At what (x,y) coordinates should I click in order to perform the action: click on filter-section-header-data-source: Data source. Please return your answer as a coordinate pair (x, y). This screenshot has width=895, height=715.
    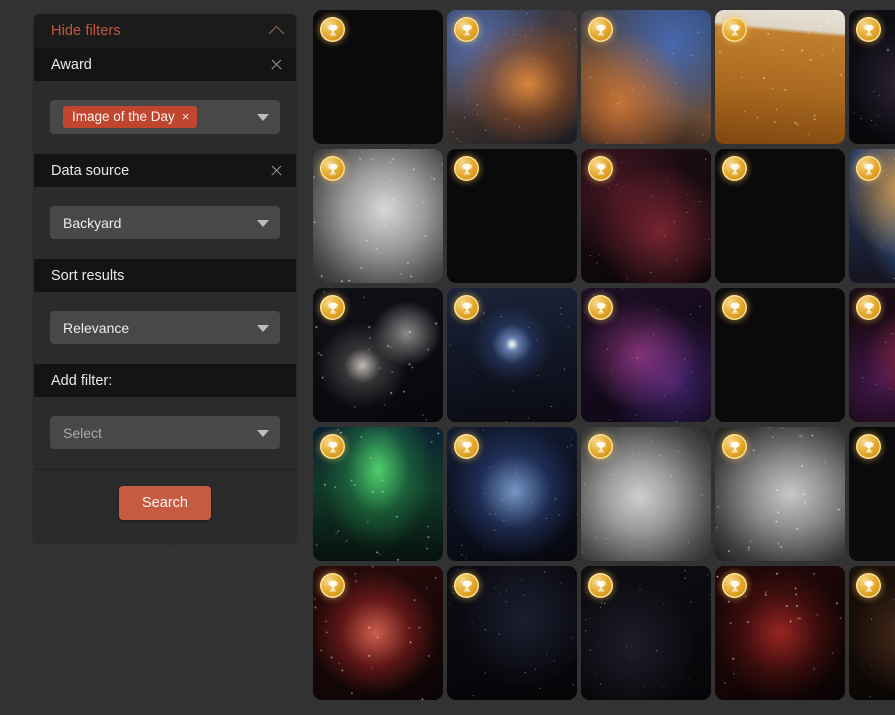
    Looking at the image, I should click on (165, 170).